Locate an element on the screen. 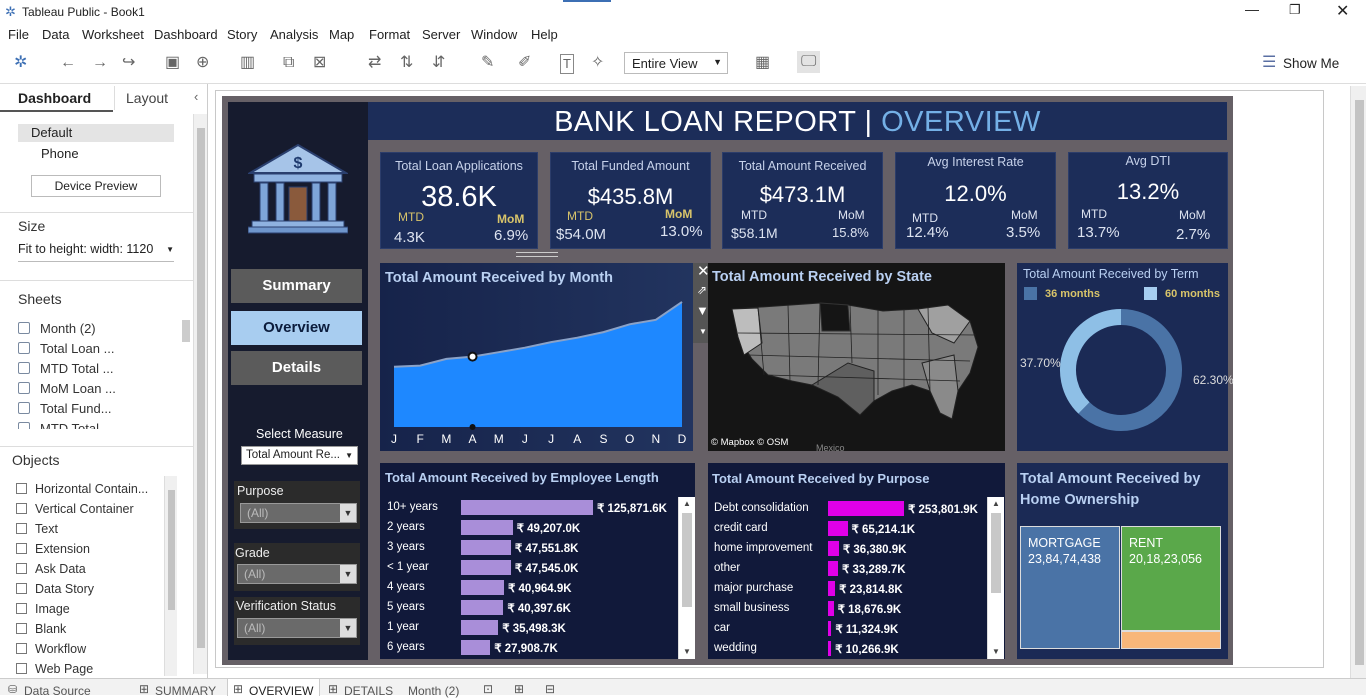 The image size is (1366, 698). tableau-home-icon: ✲ is located at coordinates (20, 63).